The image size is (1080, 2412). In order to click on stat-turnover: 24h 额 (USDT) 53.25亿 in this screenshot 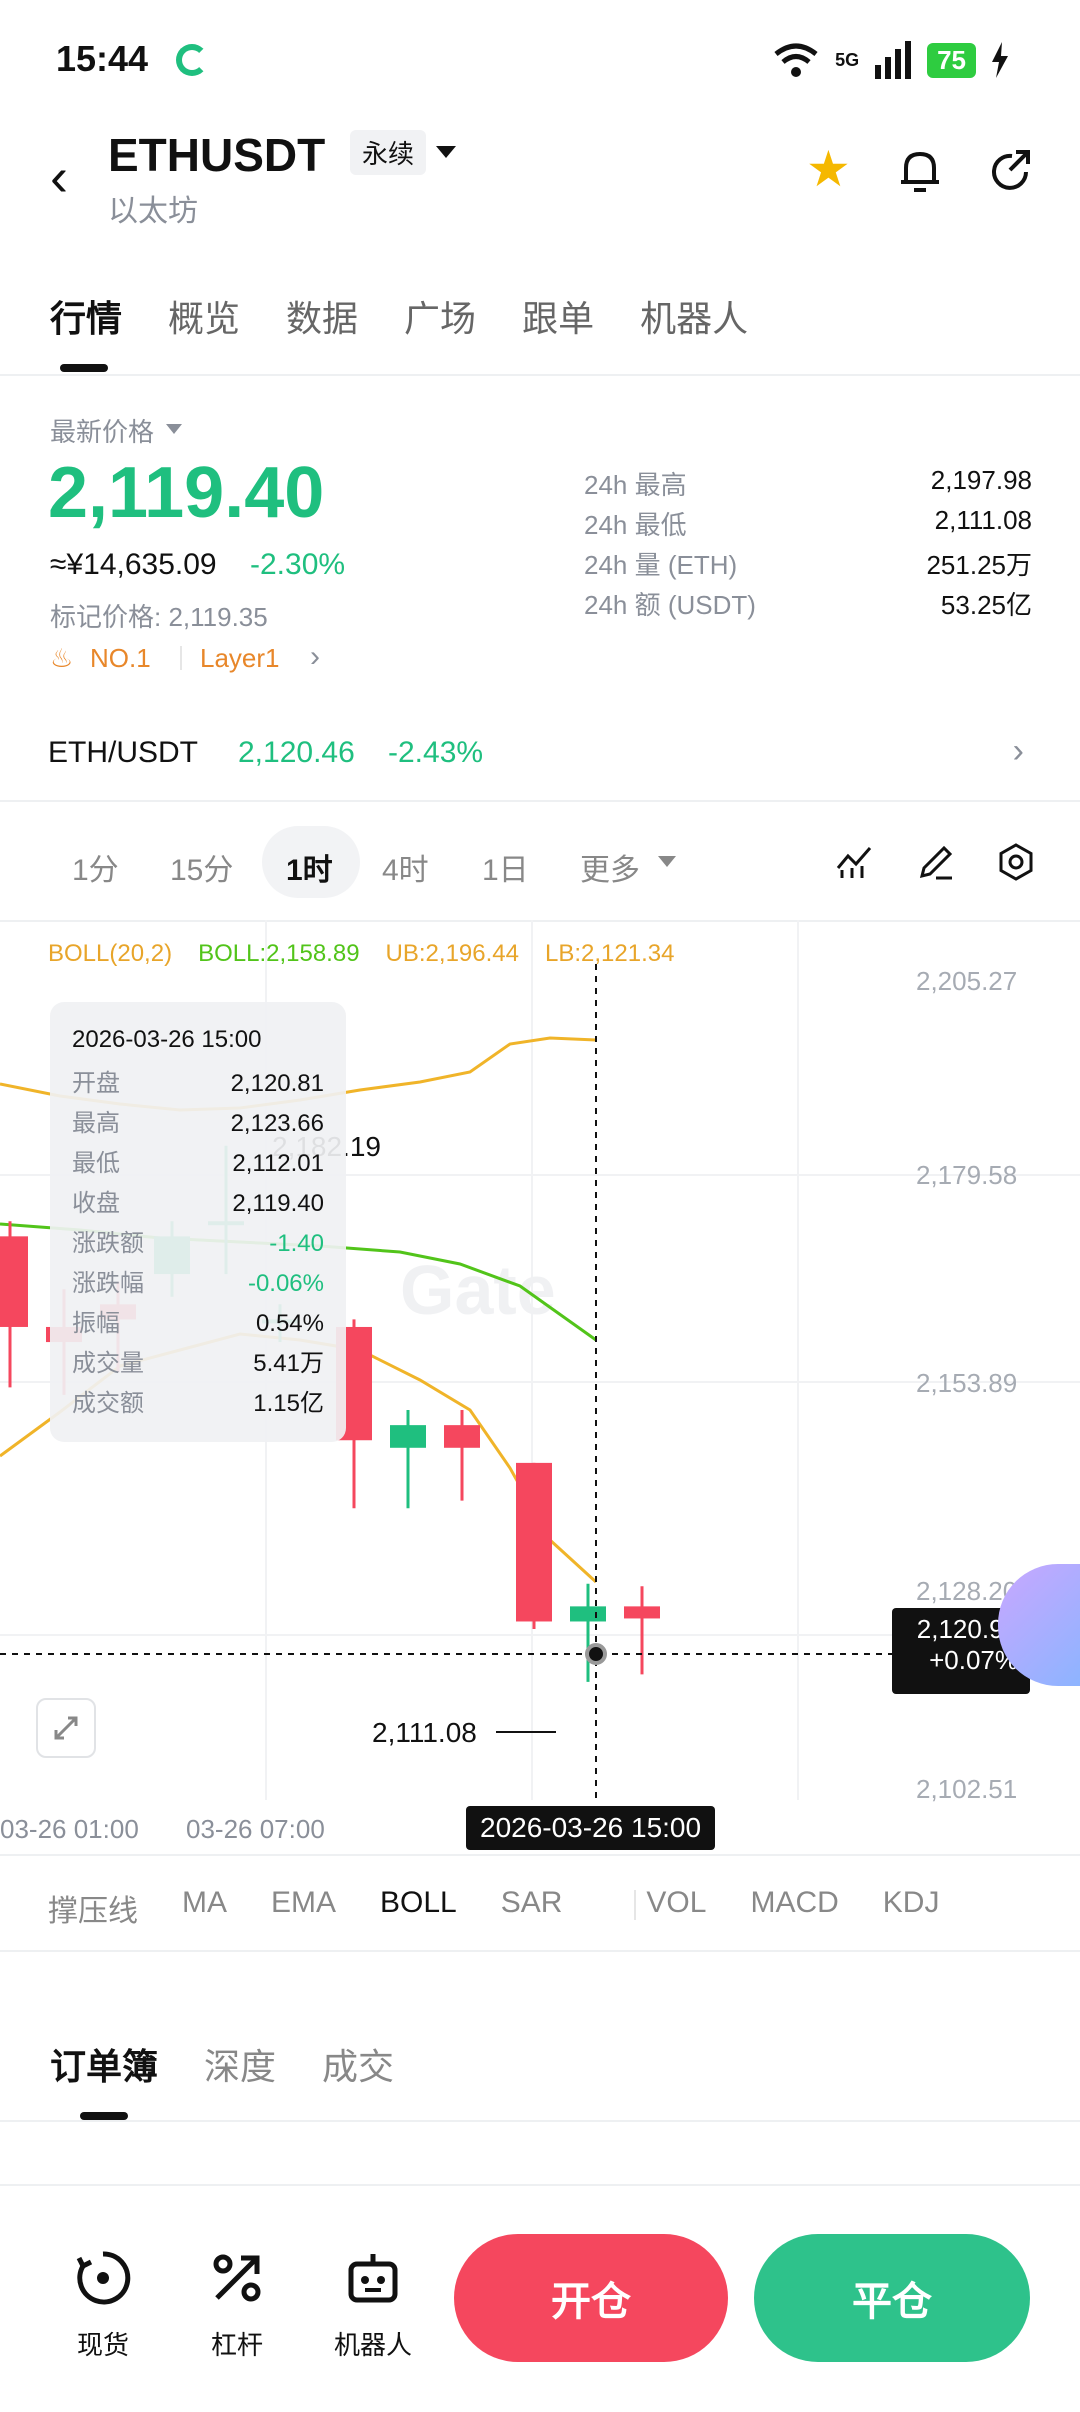, I will do `click(808, 603)`.